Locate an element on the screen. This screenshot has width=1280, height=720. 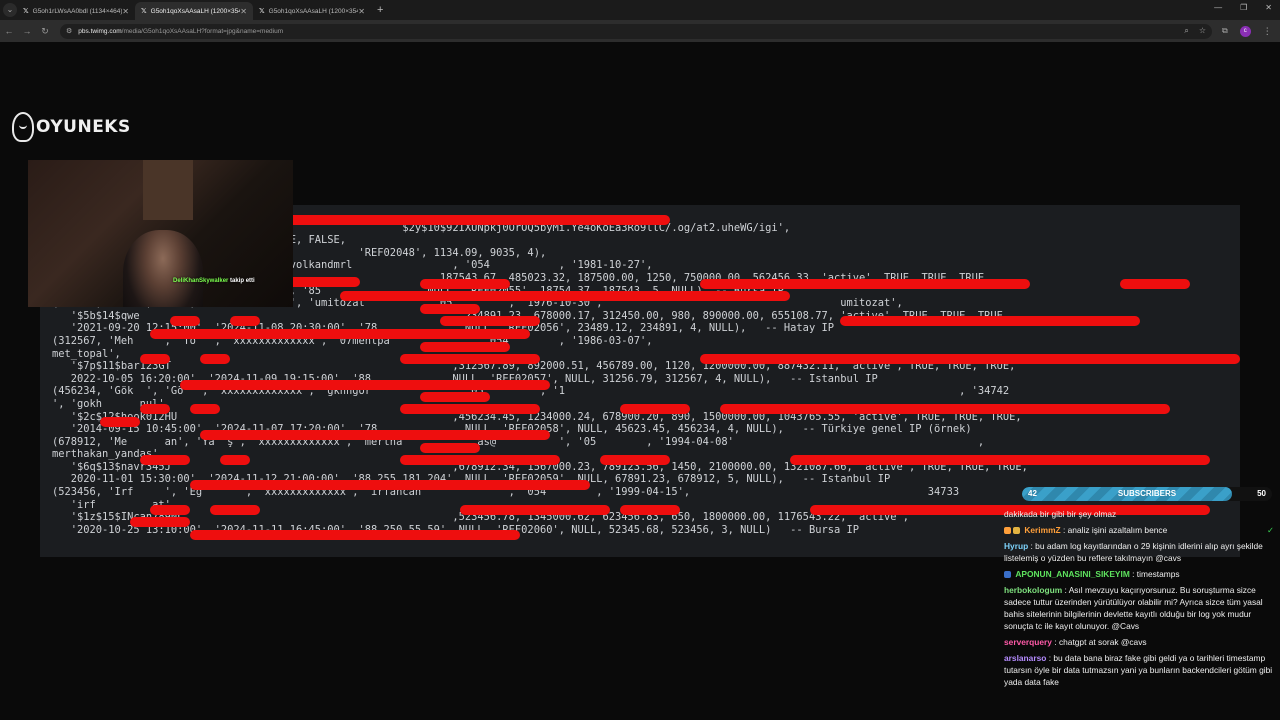
chat-username: serverquery is located at coordinates (1028, 642).